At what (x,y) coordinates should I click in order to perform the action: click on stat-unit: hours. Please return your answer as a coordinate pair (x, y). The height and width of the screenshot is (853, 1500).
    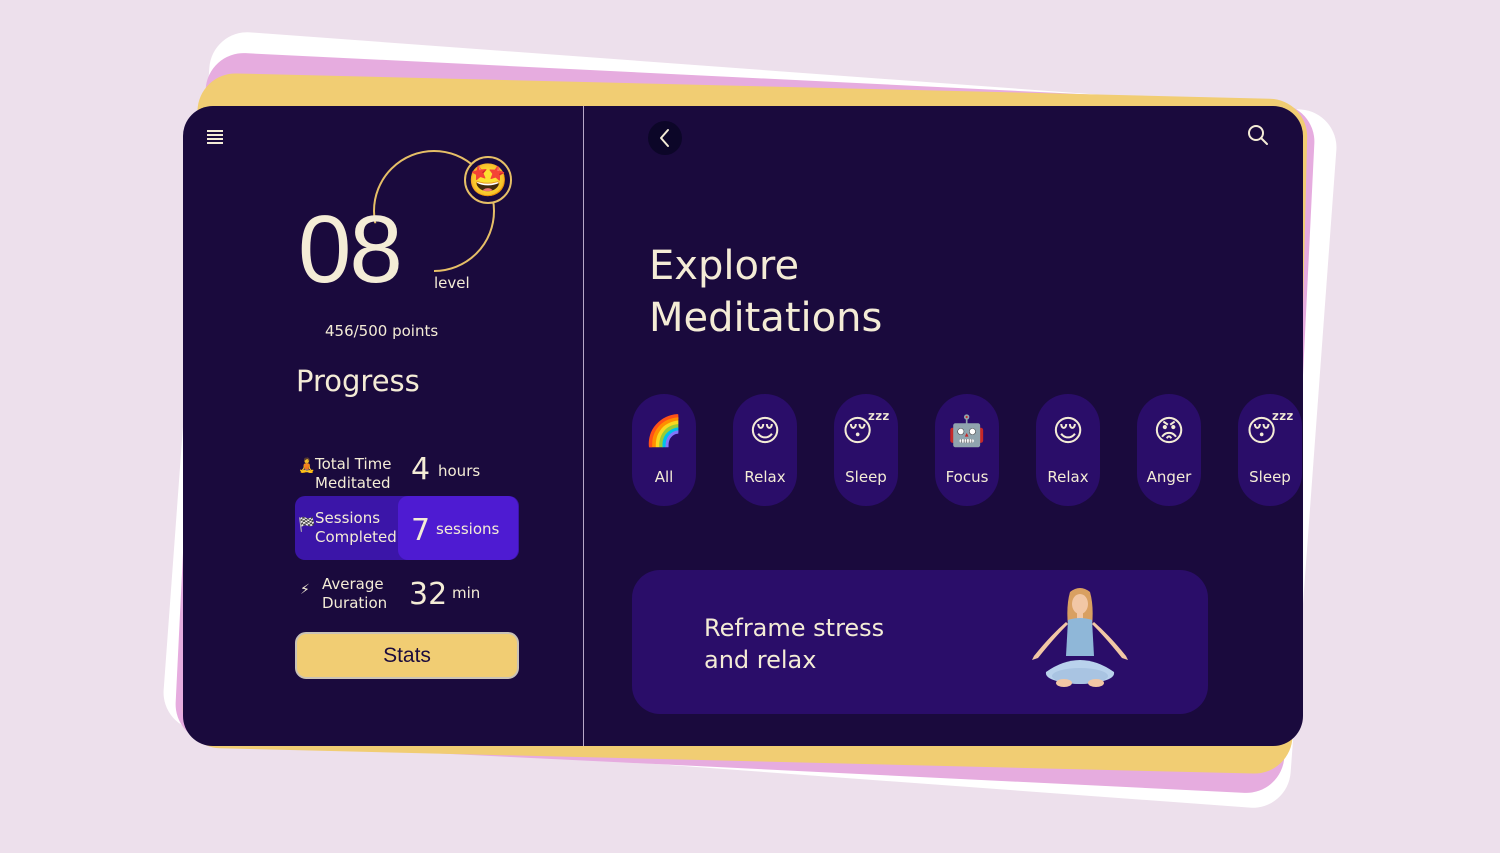
    Looking at the image, I should click on (459, 471).